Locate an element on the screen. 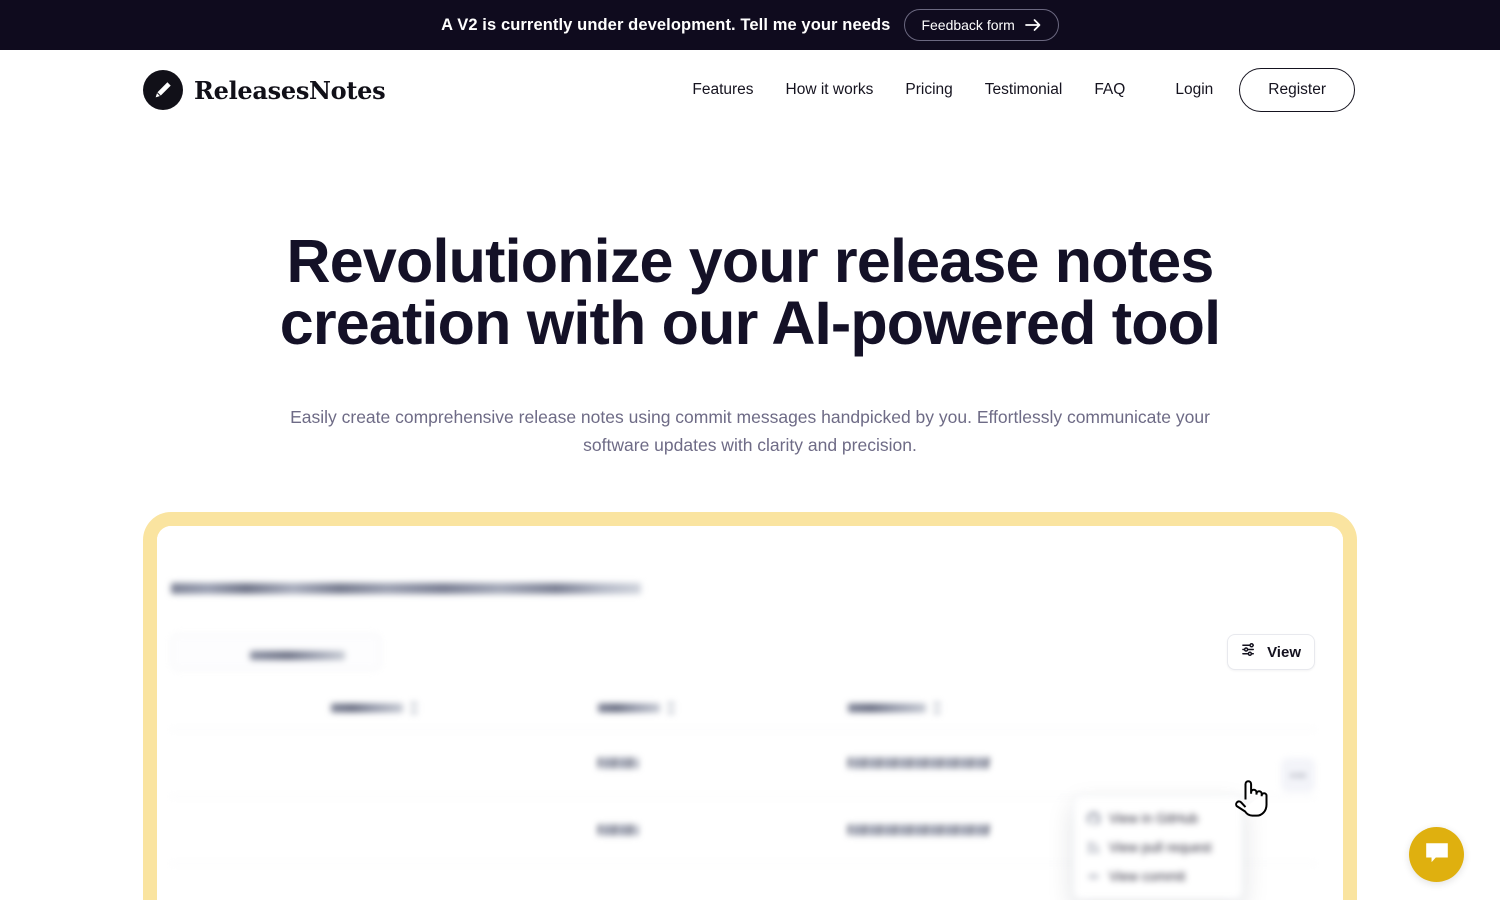  sliders-icon is located at coordinates (1249, 652).